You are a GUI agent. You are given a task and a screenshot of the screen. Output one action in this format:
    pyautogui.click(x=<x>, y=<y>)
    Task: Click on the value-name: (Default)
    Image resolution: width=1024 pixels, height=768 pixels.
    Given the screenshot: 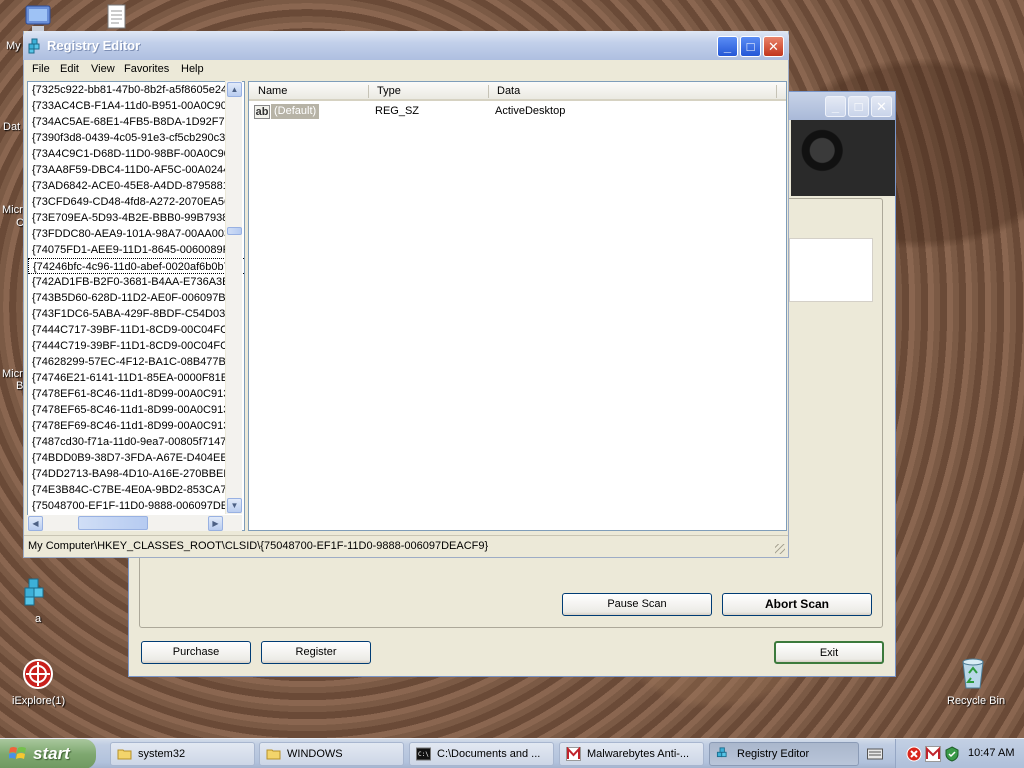 What is the action you would take?
    pyautogui.click(x=295, y=111)
    